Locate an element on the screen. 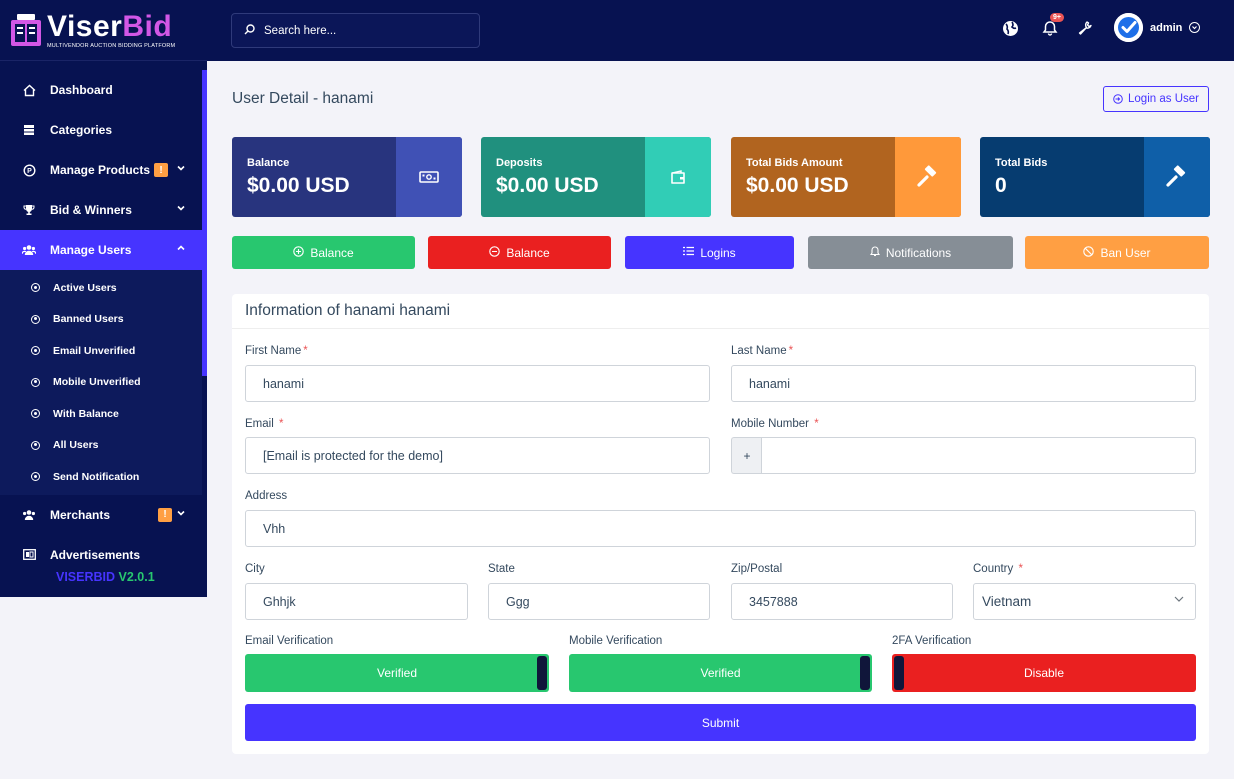 Image resolution: width=1234 pixels, height=779 pixels. mobile-number-label: Mobile Number * is located at coordinates (775, 424).